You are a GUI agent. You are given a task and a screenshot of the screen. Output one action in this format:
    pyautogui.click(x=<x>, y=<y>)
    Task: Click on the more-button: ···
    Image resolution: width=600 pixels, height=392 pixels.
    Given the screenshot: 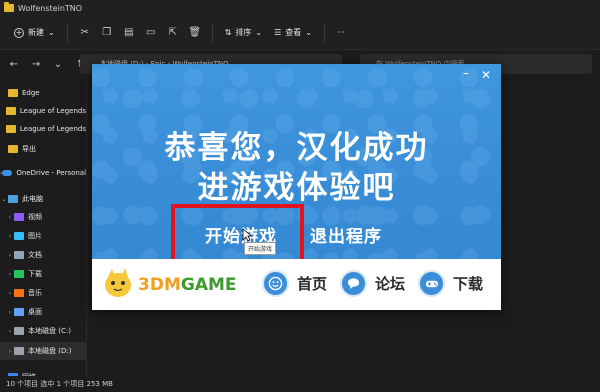 What is the action you would take?
    pyautogui.click(x=341, y=33)
    